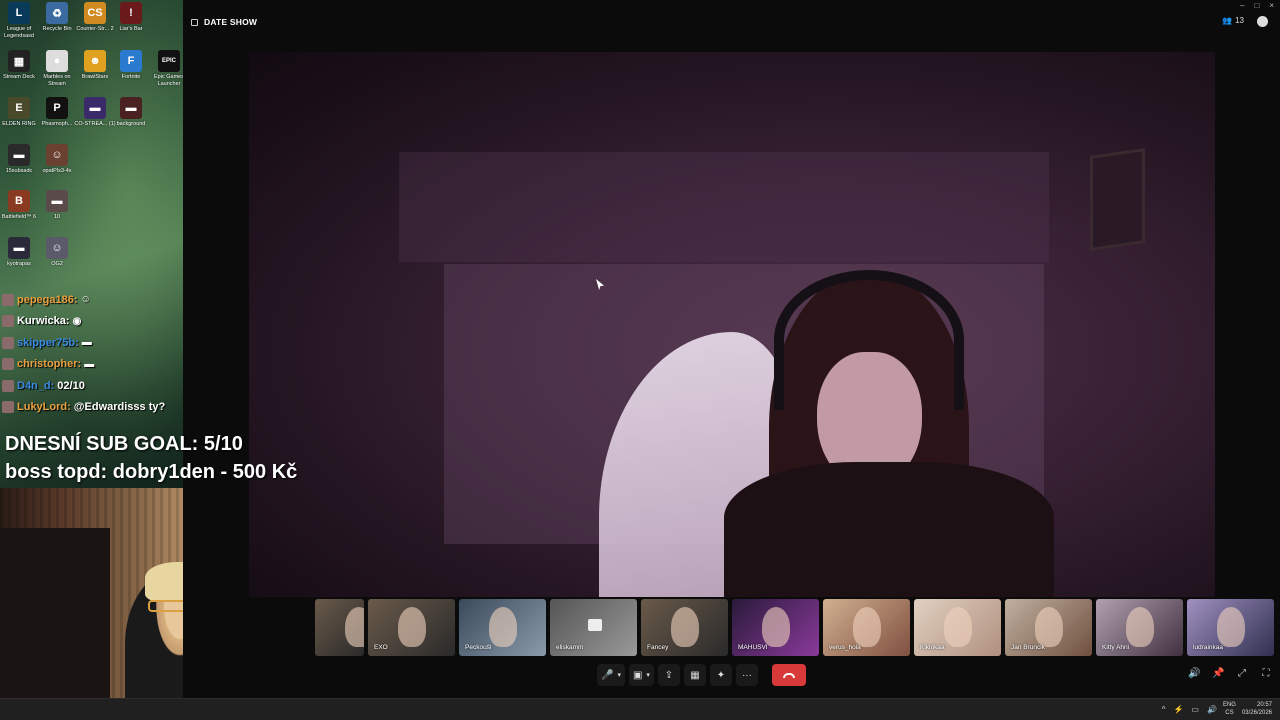 The image size is (1280, 720). What do you see at coordinates (57, 17) in the screenshot?
I see `desktop-icon: ♻ Recycle Bin` at bounding box center [57, 17].